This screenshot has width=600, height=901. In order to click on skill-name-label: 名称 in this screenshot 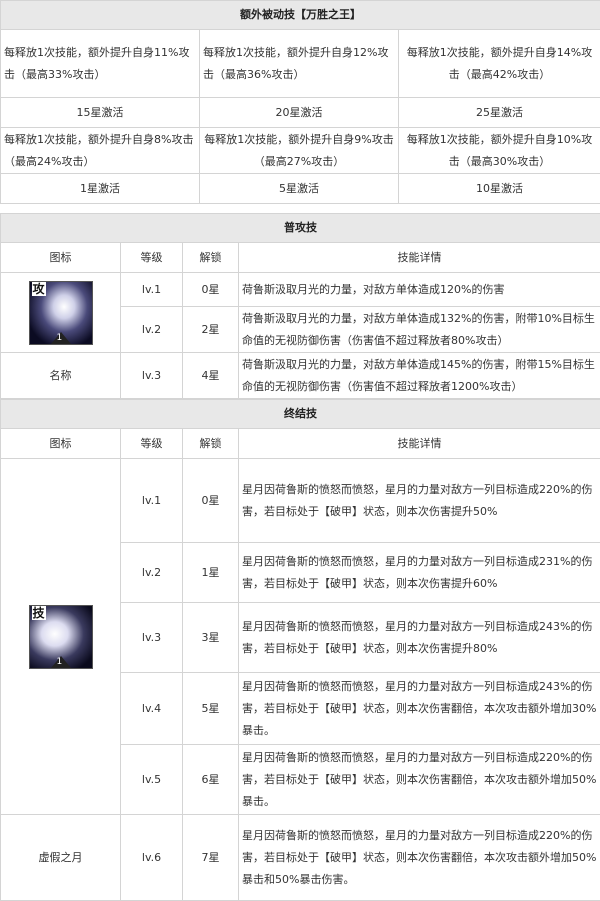, I will do `click(61, 376)`.